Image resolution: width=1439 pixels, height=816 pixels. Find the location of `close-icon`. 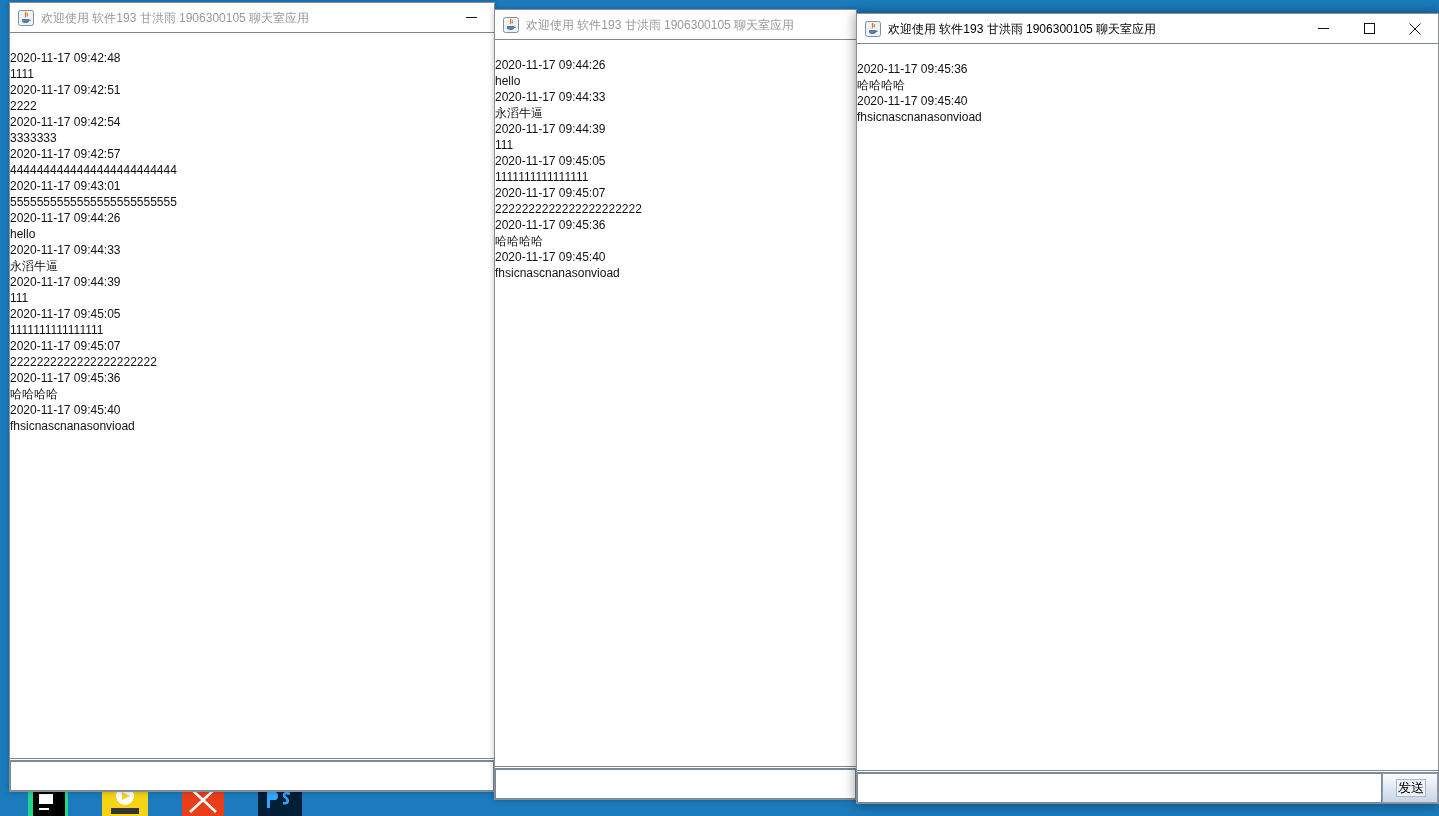

close-icon is located at coordinates (1415, 28).